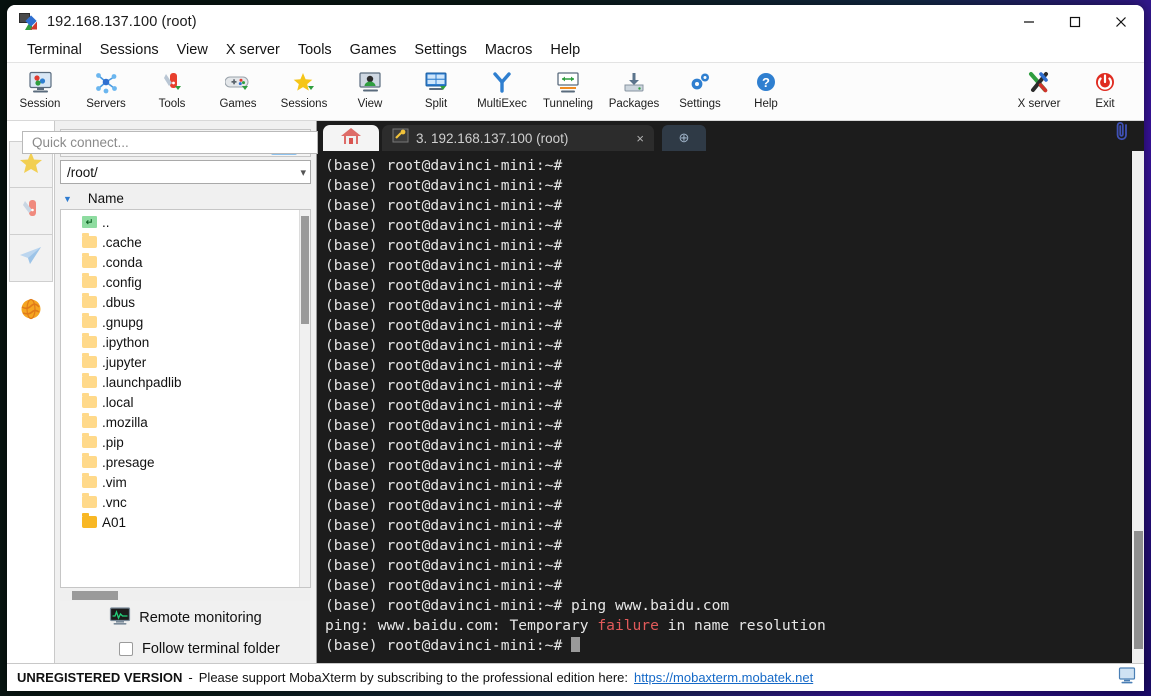 This screenshot has height=696, width=1151. What do you see at coordinates (1039, 92) in the screenshot?
I see `toolbar-xserver-button: X server` at bounding box center [1039, 92].